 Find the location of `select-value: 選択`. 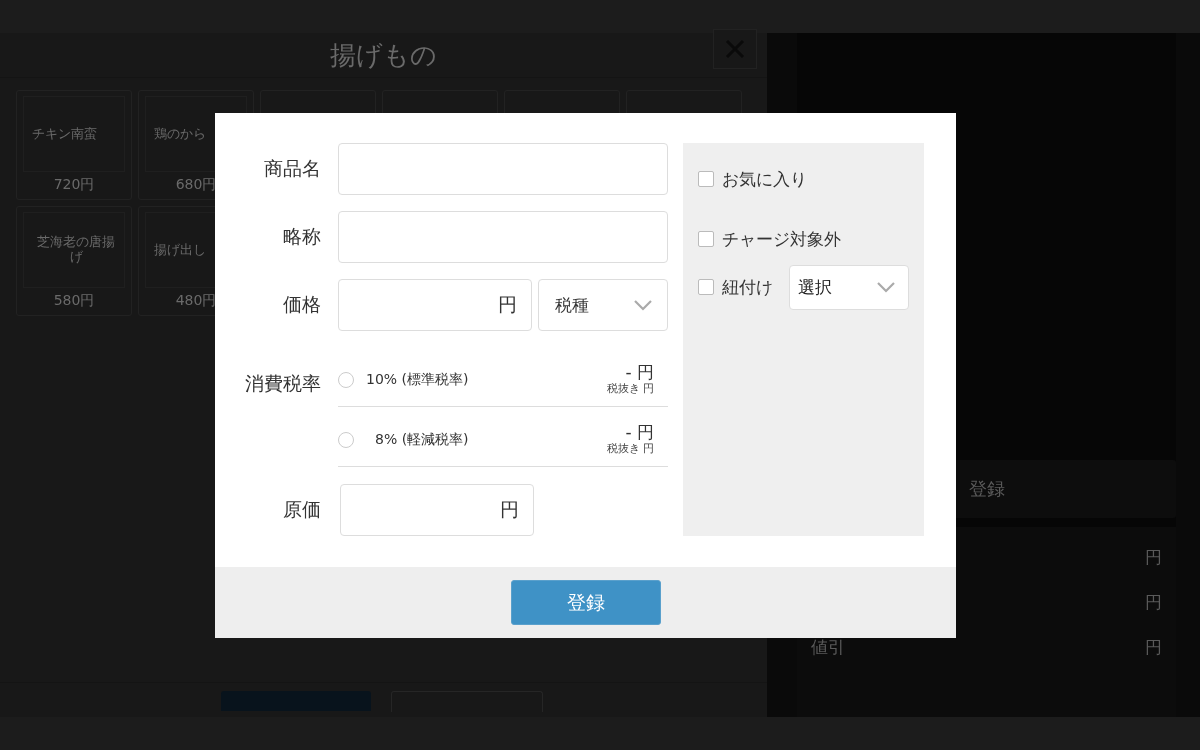

select-value: 選択 is located at coordinates (815, 287).